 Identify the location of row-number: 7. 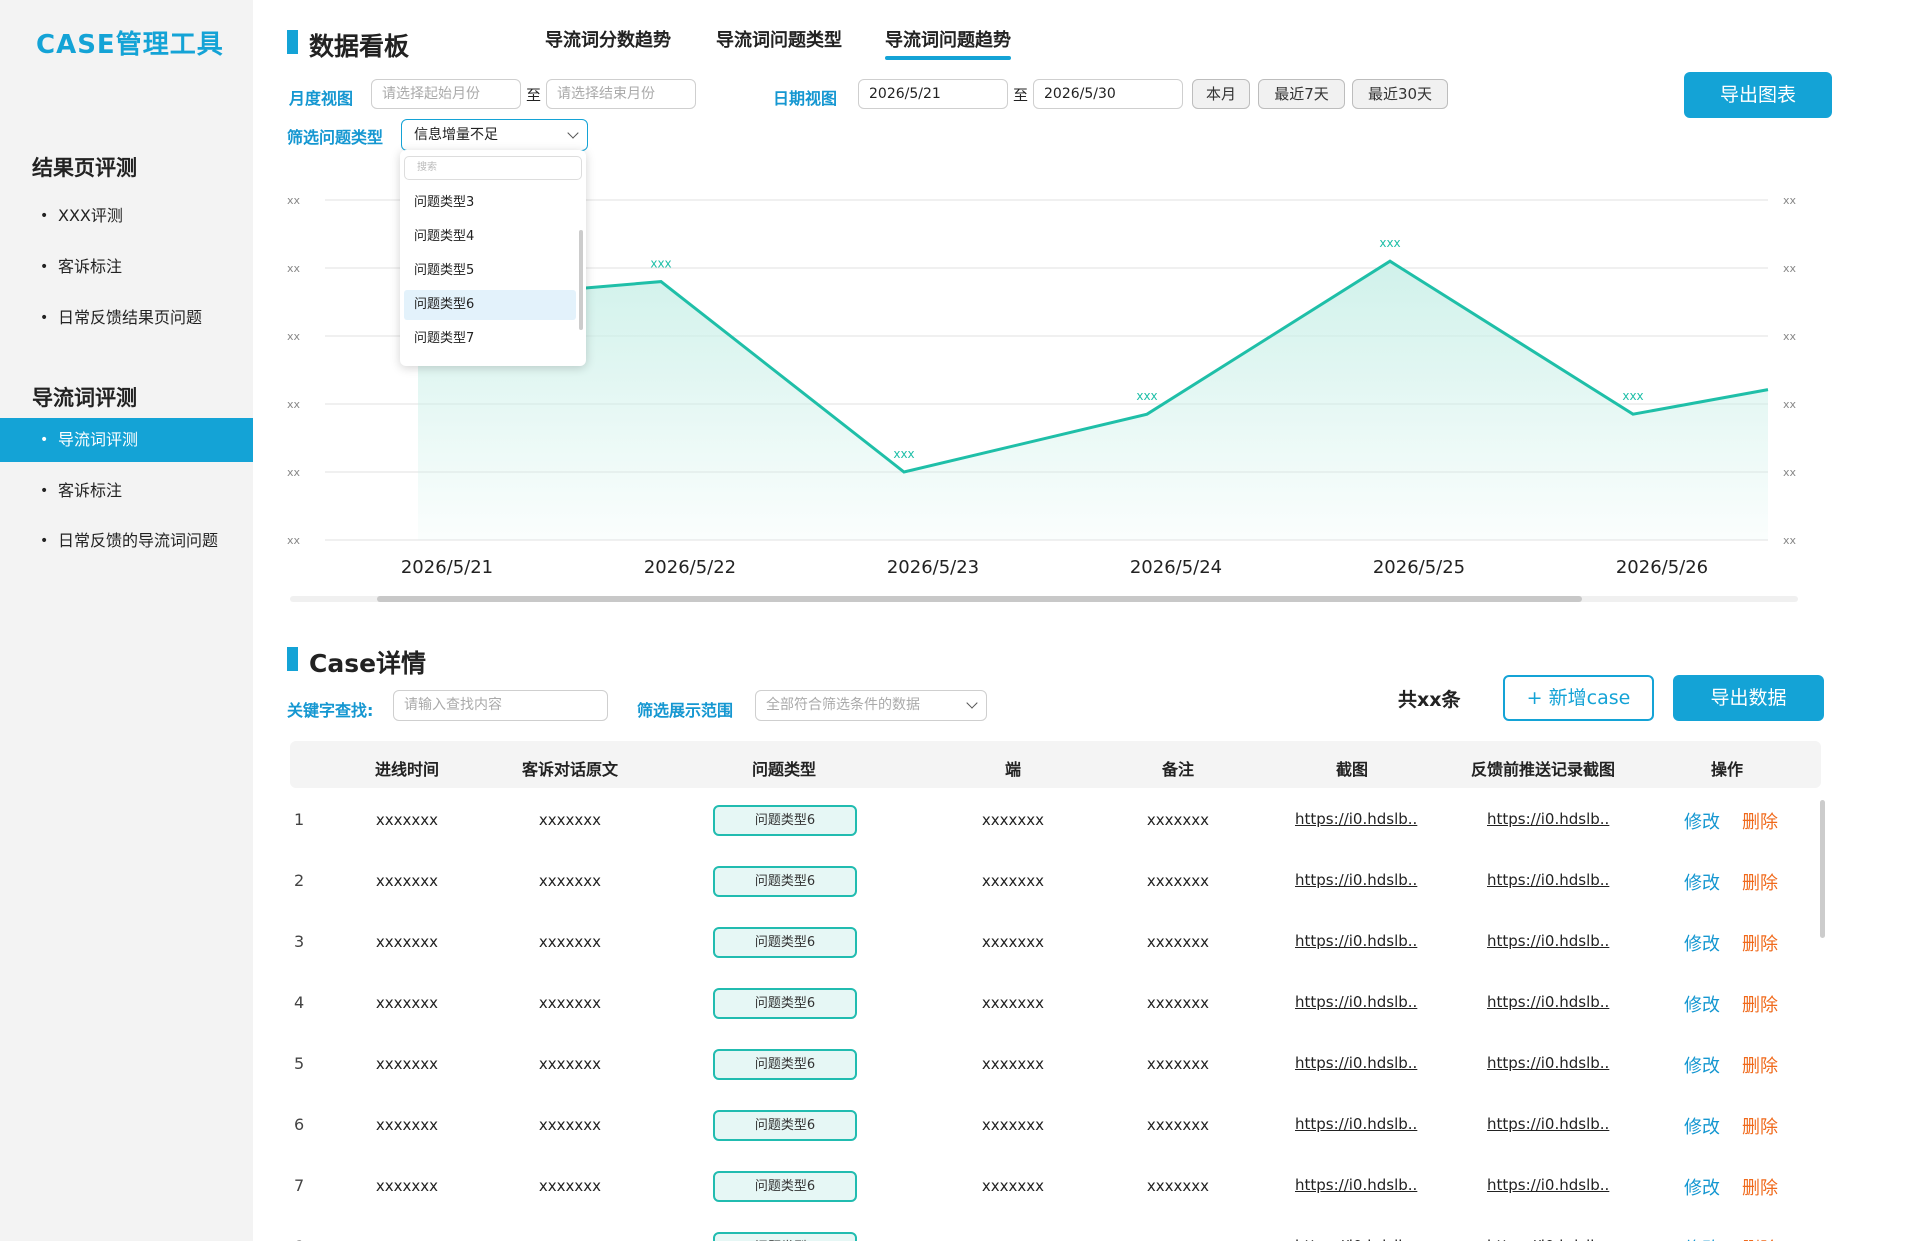
(299, 1185).